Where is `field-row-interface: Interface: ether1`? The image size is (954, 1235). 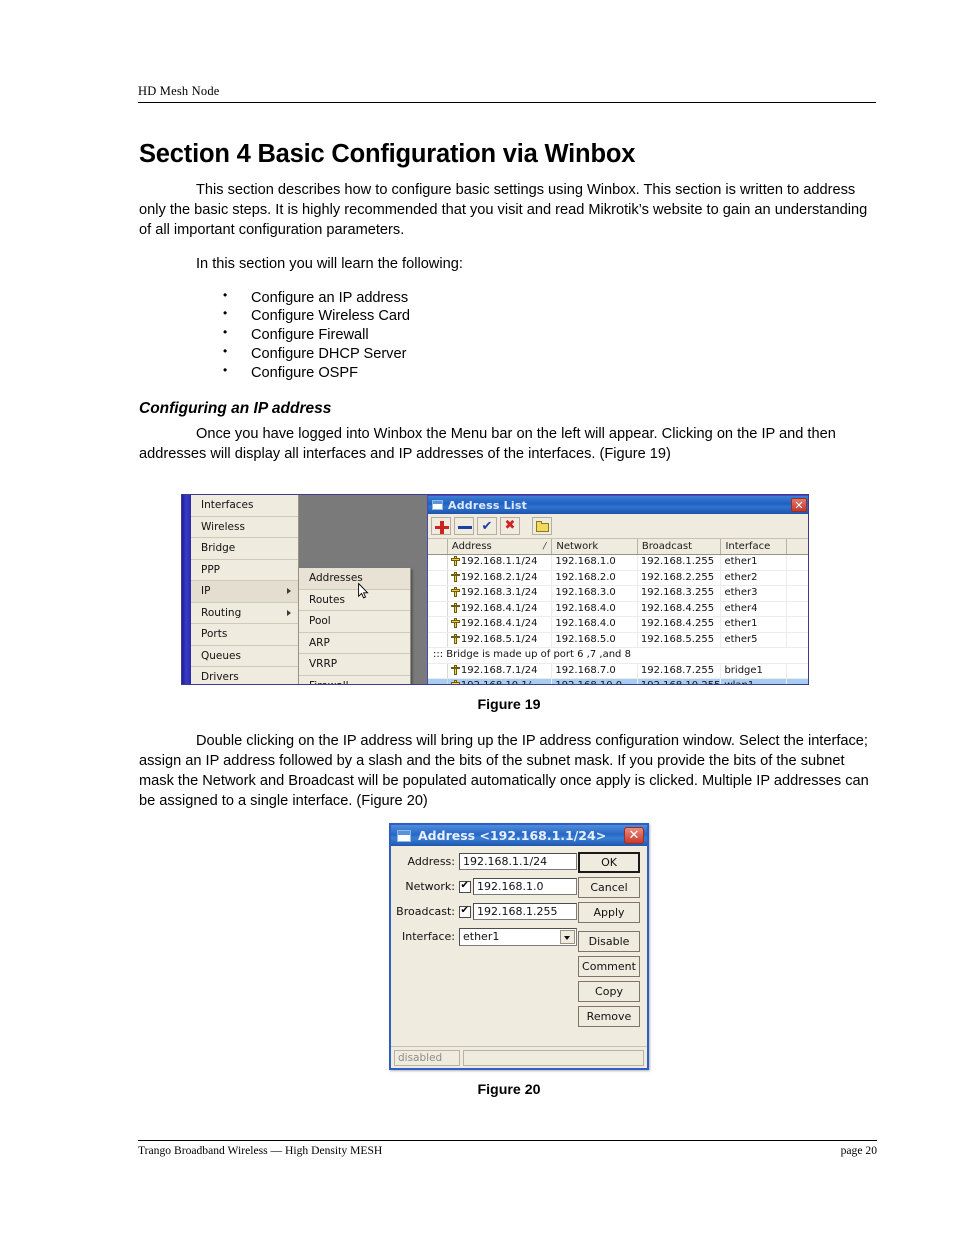
field-row-interface: Interface: ether1 is located at coordinates (484, 936).